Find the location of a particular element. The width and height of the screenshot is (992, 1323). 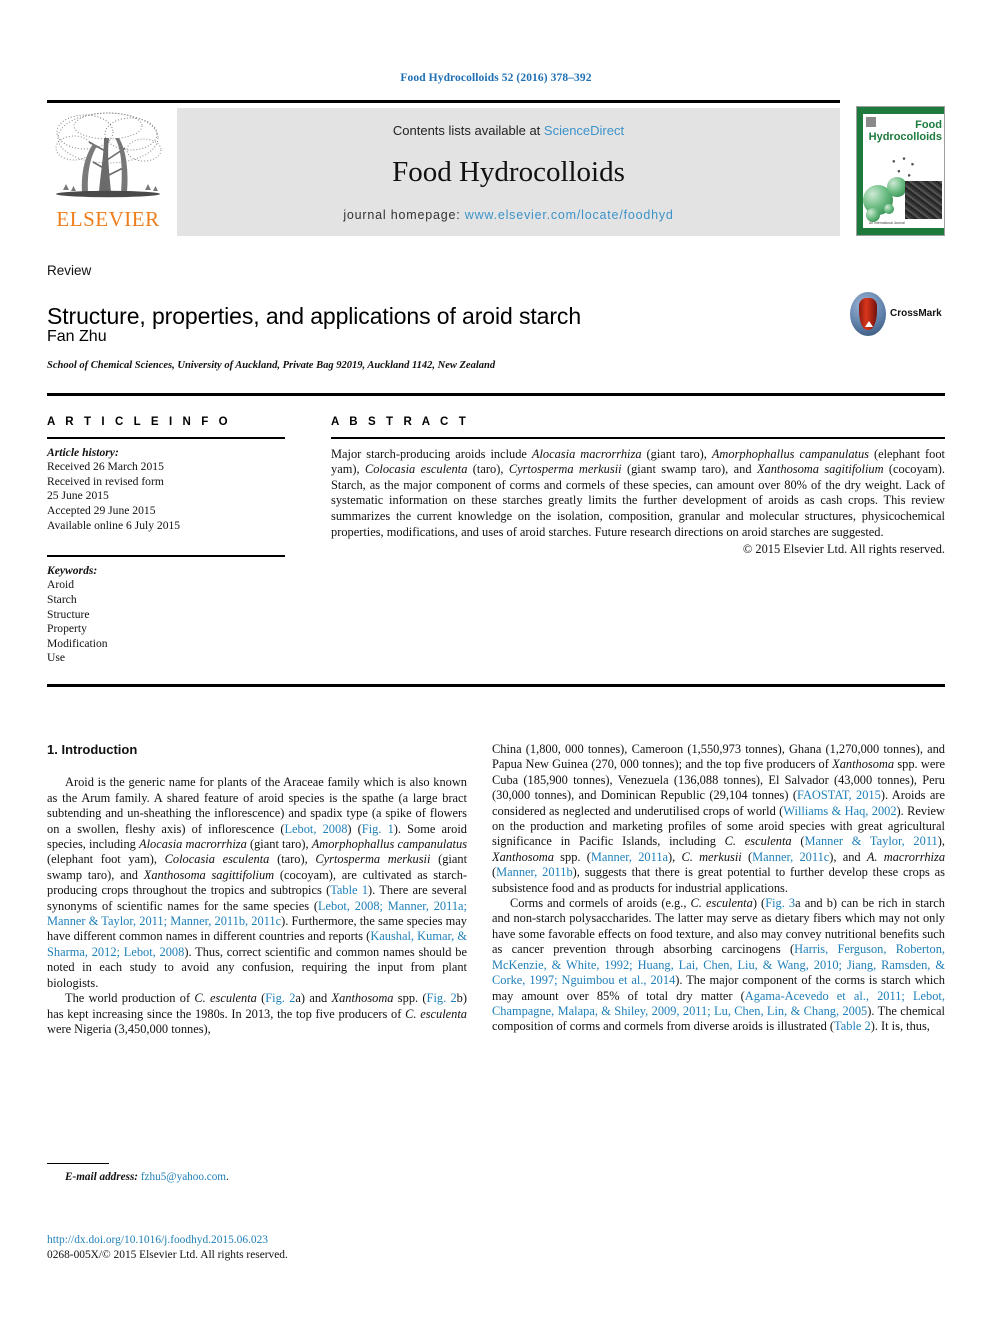

figure-link: Fig. 3 is located at coordinates (780, 903).